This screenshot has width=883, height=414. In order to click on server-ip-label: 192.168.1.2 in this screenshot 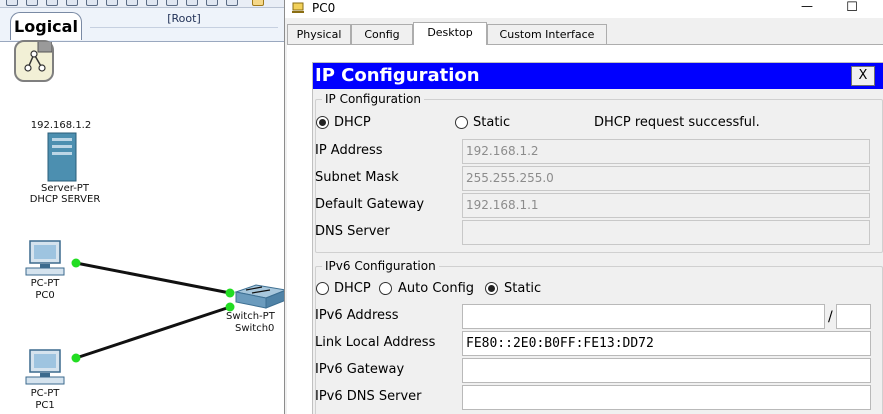, I will do `click(61, 125)`.